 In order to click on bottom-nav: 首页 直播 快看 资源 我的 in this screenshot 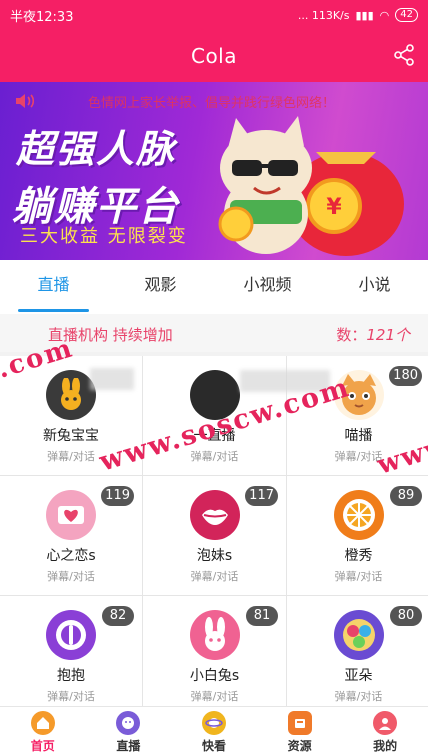, I will do `click(214, 730)`.